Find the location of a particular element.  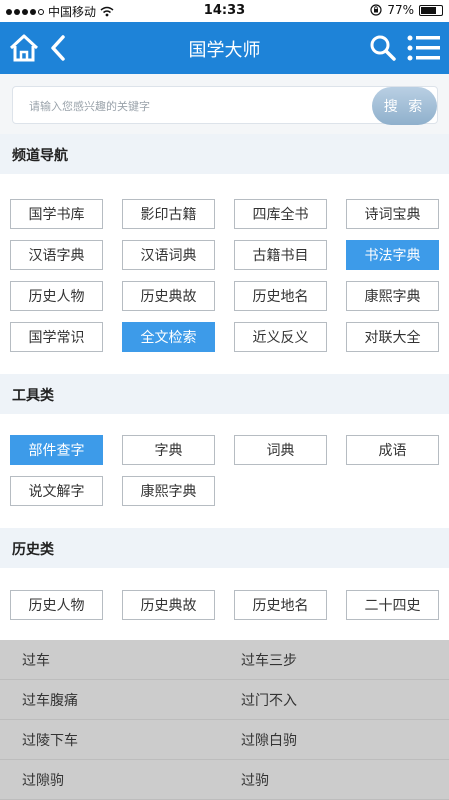

history-button: 二十四史 is located at coordinates (392, 605).